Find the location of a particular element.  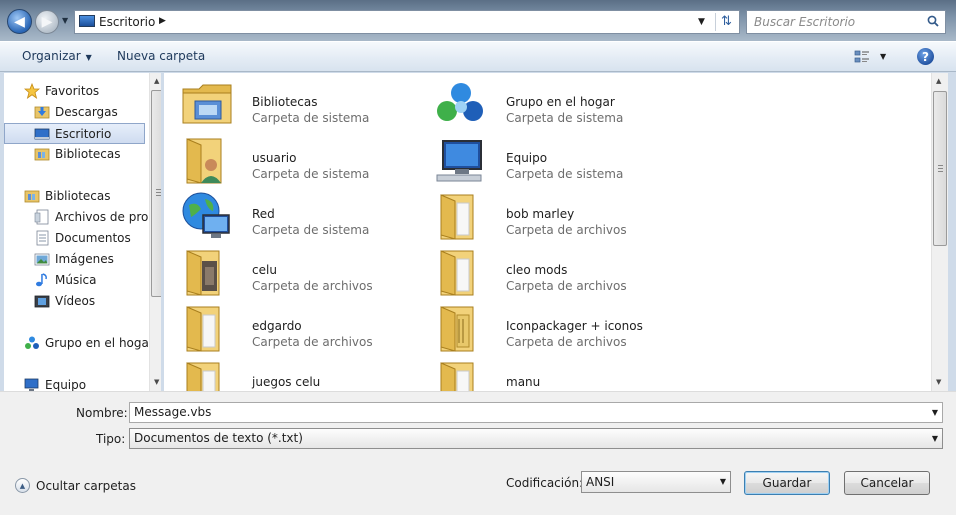

file-name: Grupo en el hogar is located at coordinates (560, 102).